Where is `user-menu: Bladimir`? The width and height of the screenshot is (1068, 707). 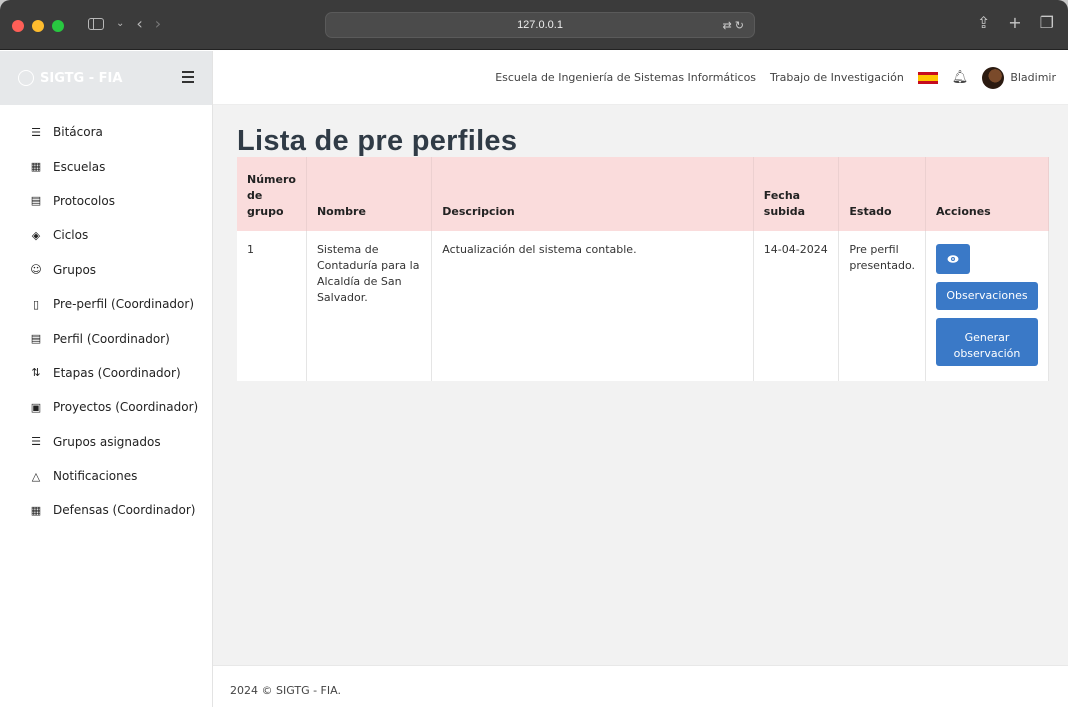
user-menu: Bladimir is located at coordinates (1019, 77).